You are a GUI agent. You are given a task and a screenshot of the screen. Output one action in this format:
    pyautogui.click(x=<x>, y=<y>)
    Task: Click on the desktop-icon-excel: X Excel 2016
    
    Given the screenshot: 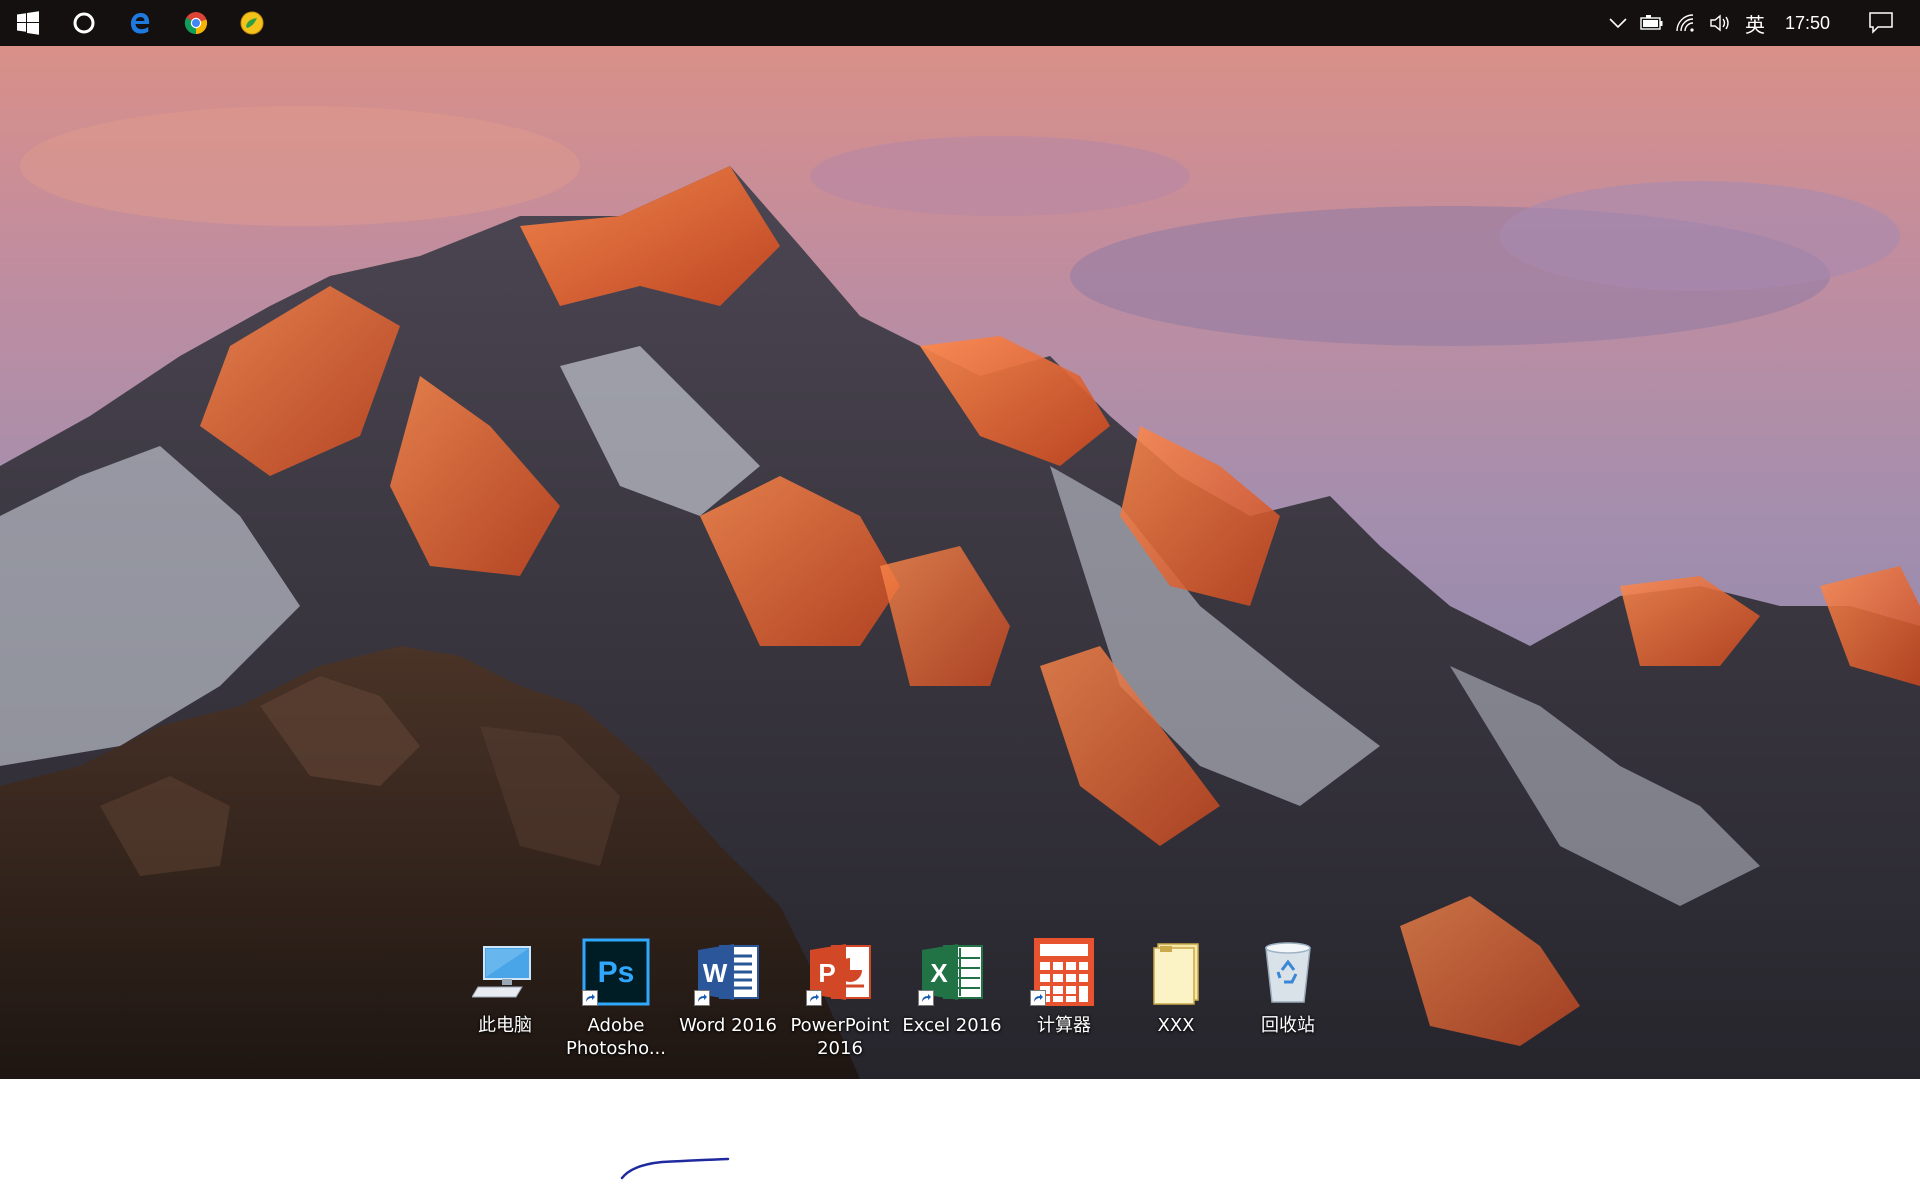 What is the action you would take?
    pyautogui.click(x=952, y=986)
    